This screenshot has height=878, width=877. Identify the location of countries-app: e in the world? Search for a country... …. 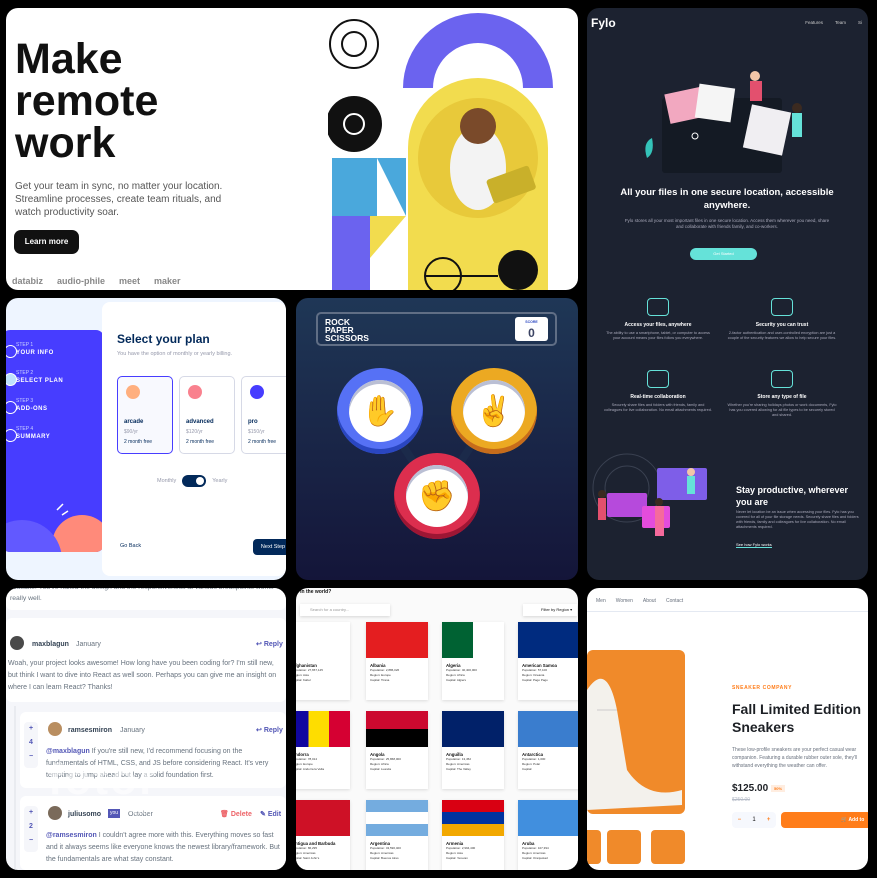
(437, 729).